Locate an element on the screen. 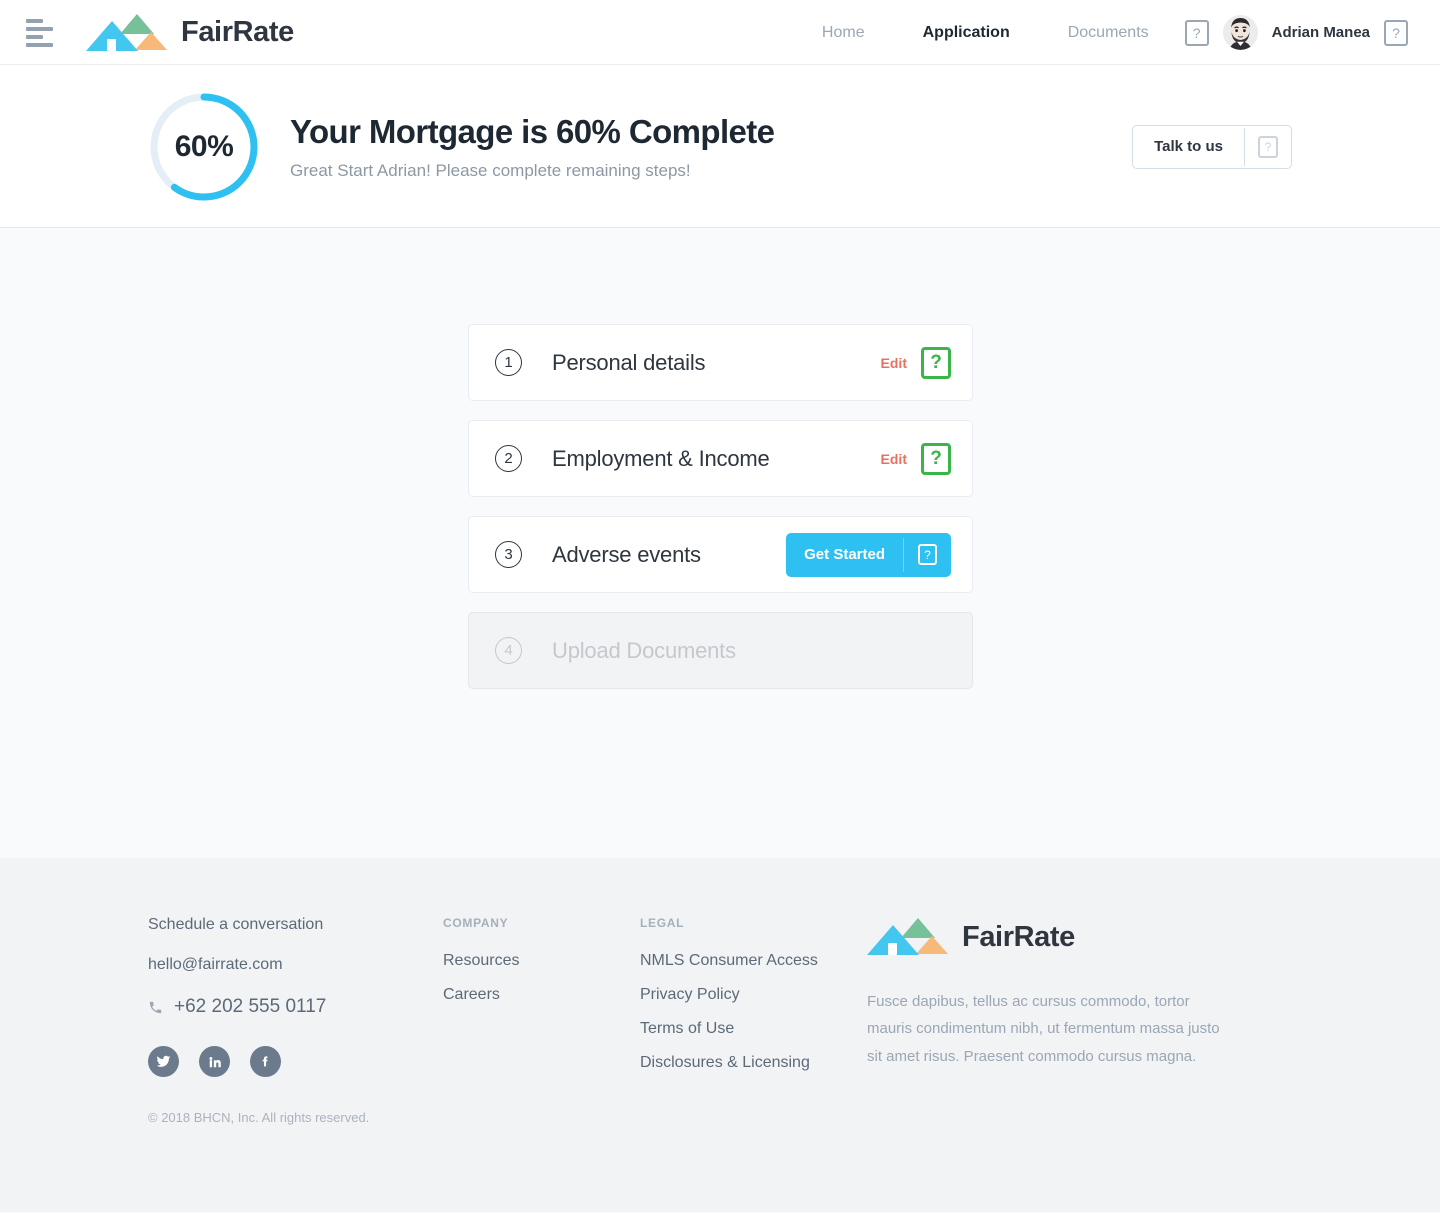 This screenshot has height=1213, width=1440. hamburger-menu-icon is located at coordinates (40, 32).